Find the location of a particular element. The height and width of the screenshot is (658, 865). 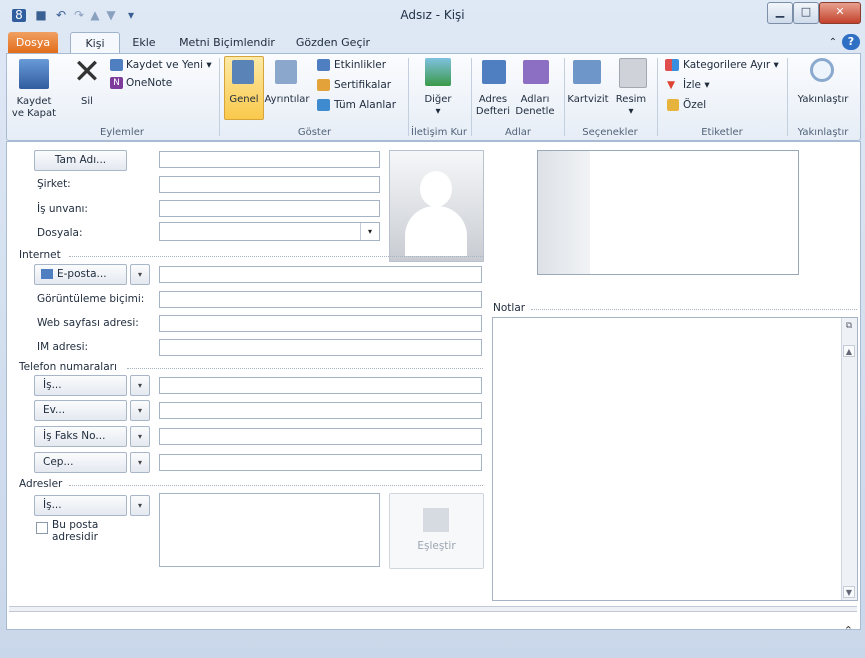

private-button: Özel is located at coordinates (694, 105).